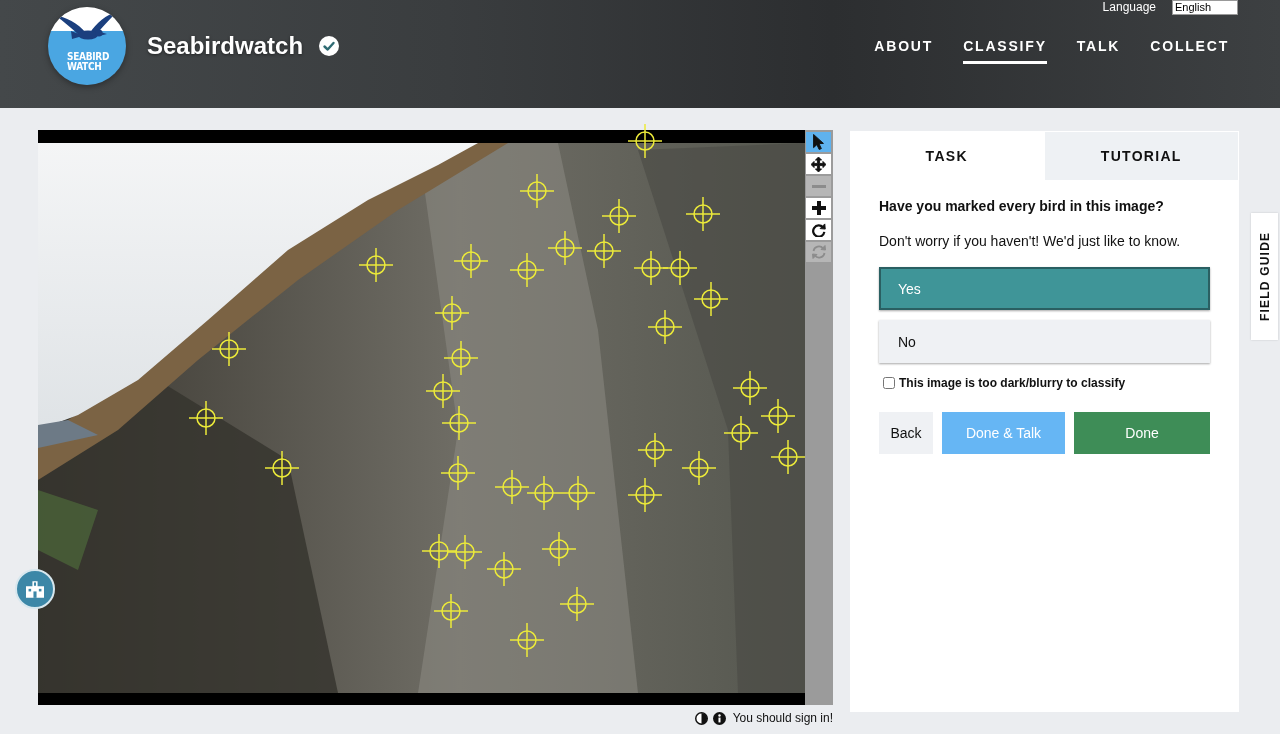  What do you see at coordinates (889, 383) in the screenshot?
I see `checkbox` at bounding box center [889, 383].